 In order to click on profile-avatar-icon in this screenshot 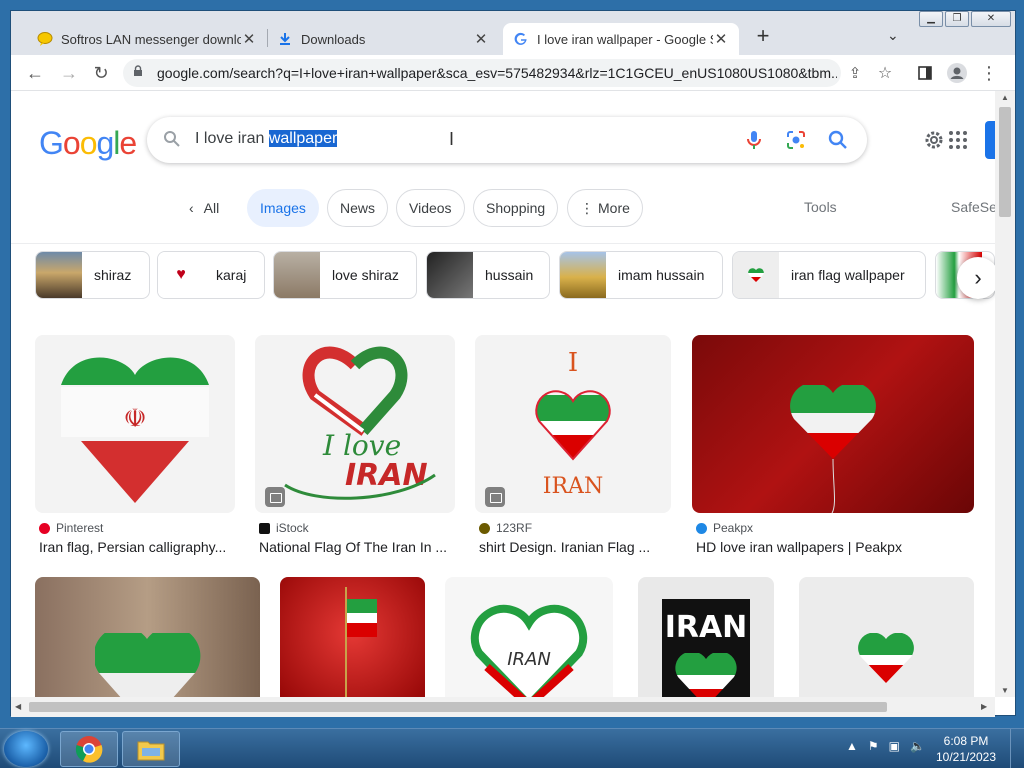, I will do `click(957, 73)`.